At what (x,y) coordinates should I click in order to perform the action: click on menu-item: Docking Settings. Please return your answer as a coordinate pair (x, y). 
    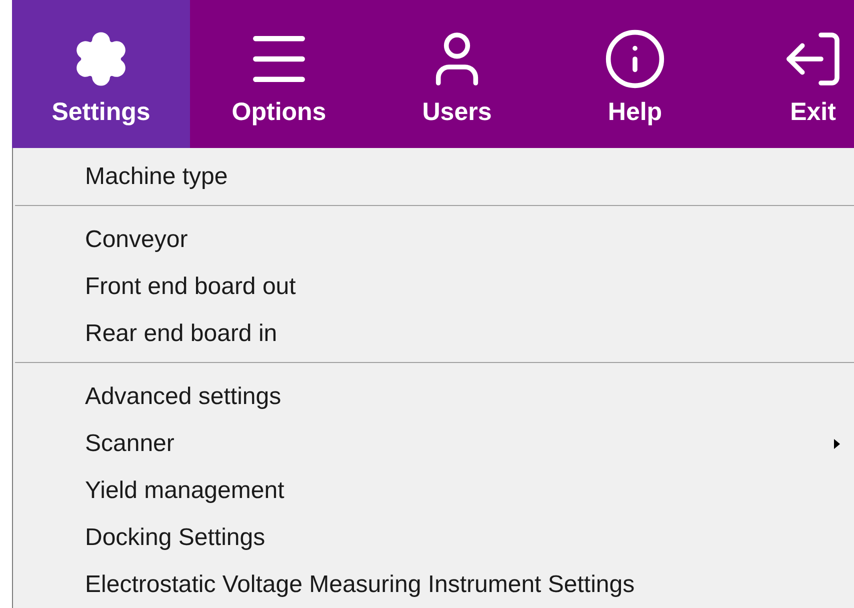
    Looking at the image, I should click on (433, 537).